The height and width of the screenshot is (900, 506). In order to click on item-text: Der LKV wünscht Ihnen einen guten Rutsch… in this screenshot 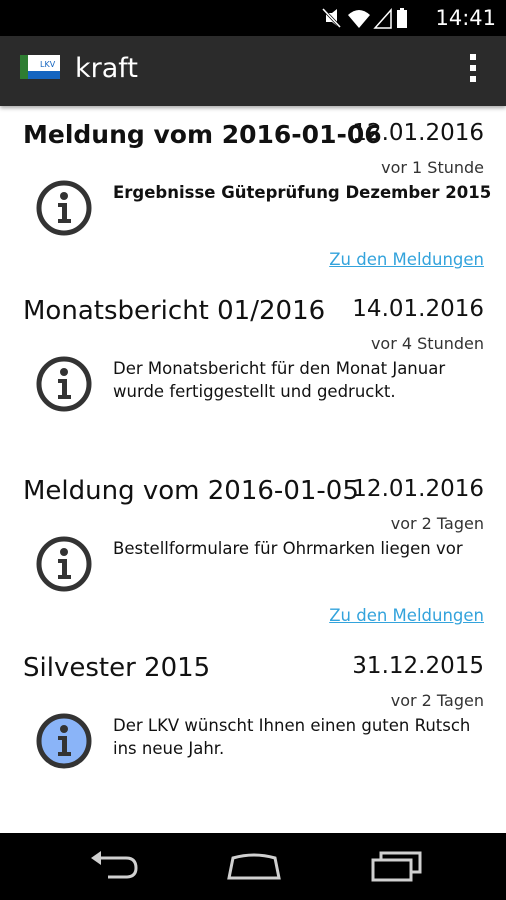, I will do `click(292, 737)`.